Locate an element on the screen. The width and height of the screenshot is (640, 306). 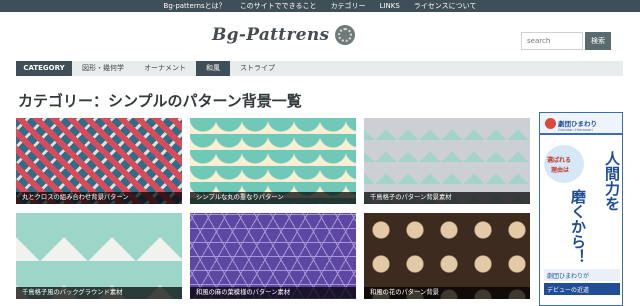
ad-headline-1: 人間力を is located at coordinates (612, 181).